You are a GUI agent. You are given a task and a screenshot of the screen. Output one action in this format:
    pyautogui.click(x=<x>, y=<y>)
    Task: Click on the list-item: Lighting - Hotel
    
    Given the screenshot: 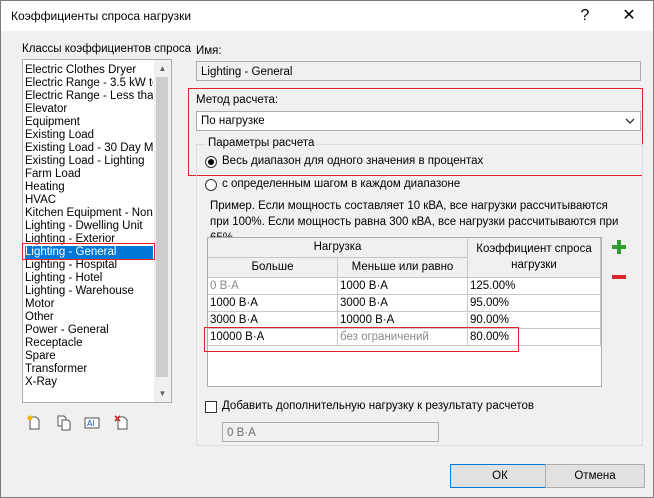 What is the action you would take?
    pyautogui.click(x=89, y=278)
    